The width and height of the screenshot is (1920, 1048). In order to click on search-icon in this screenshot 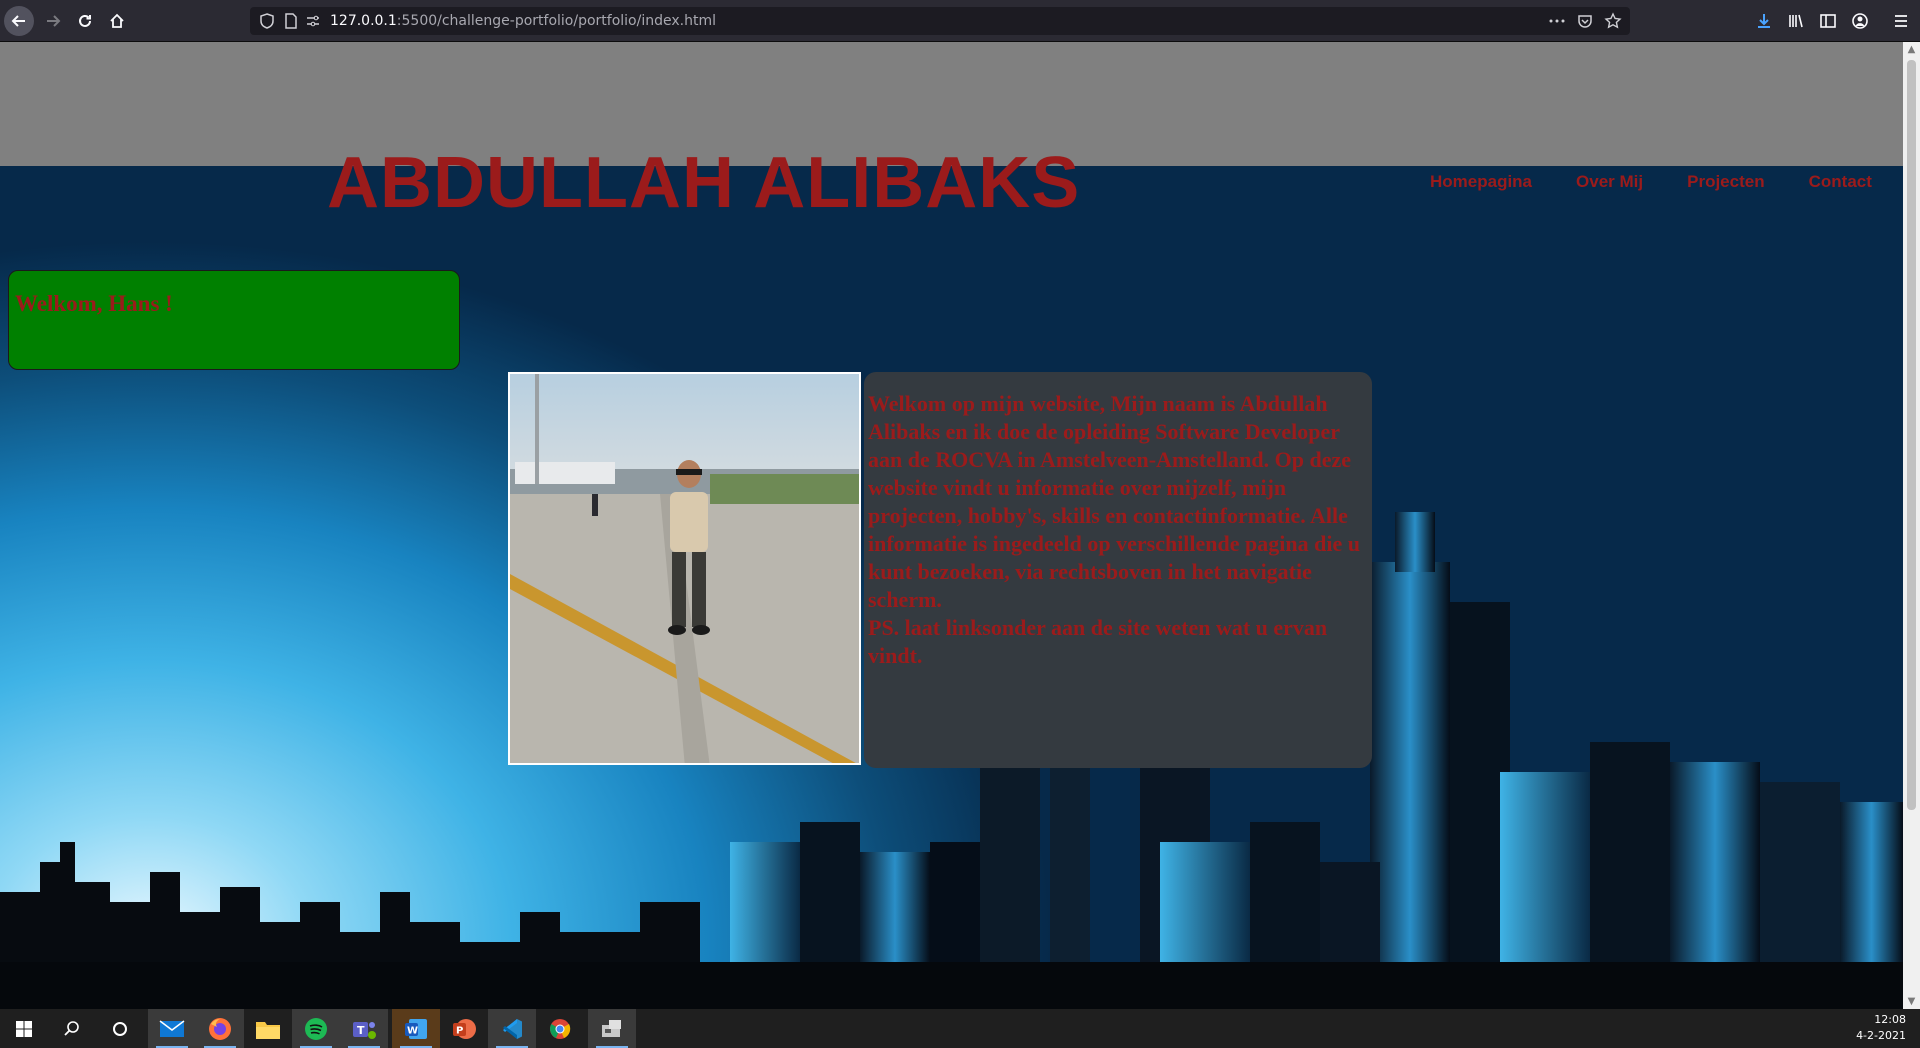, I will do `click(71, 1028)`.